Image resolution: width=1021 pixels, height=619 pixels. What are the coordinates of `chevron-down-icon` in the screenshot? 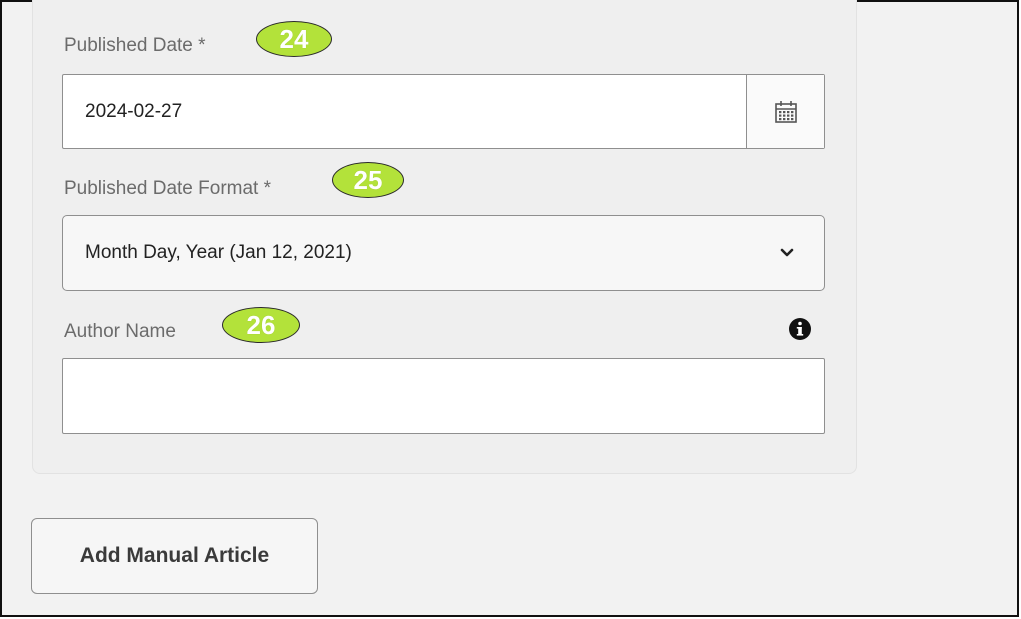 It's located at (787, 253).